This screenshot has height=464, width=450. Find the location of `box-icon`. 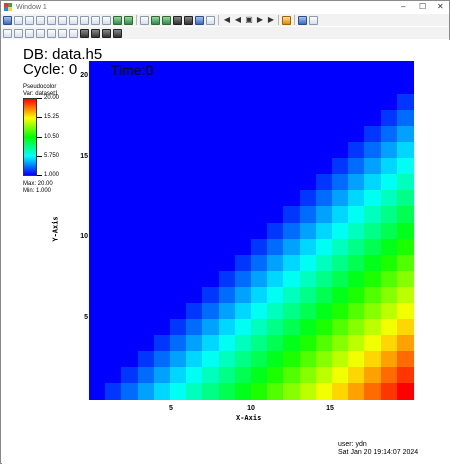

box-icon is located at coordinates (106, 33).